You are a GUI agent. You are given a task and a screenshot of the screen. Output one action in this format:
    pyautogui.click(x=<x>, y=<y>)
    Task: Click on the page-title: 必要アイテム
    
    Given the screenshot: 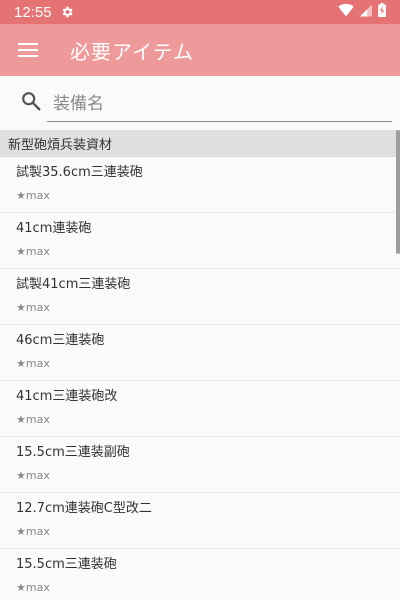 What is the action you would take?
    pyautogui.click(x=132, y=51)
    